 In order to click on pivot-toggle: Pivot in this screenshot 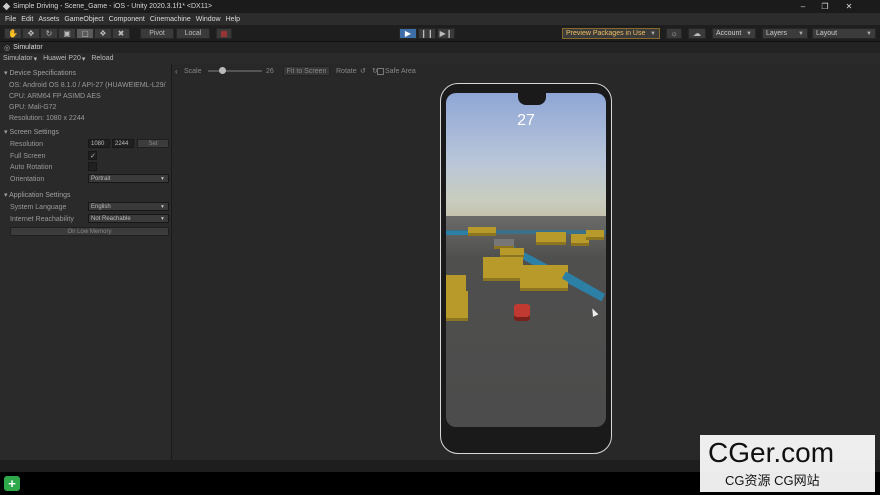, I will do `click(157, 33)`.